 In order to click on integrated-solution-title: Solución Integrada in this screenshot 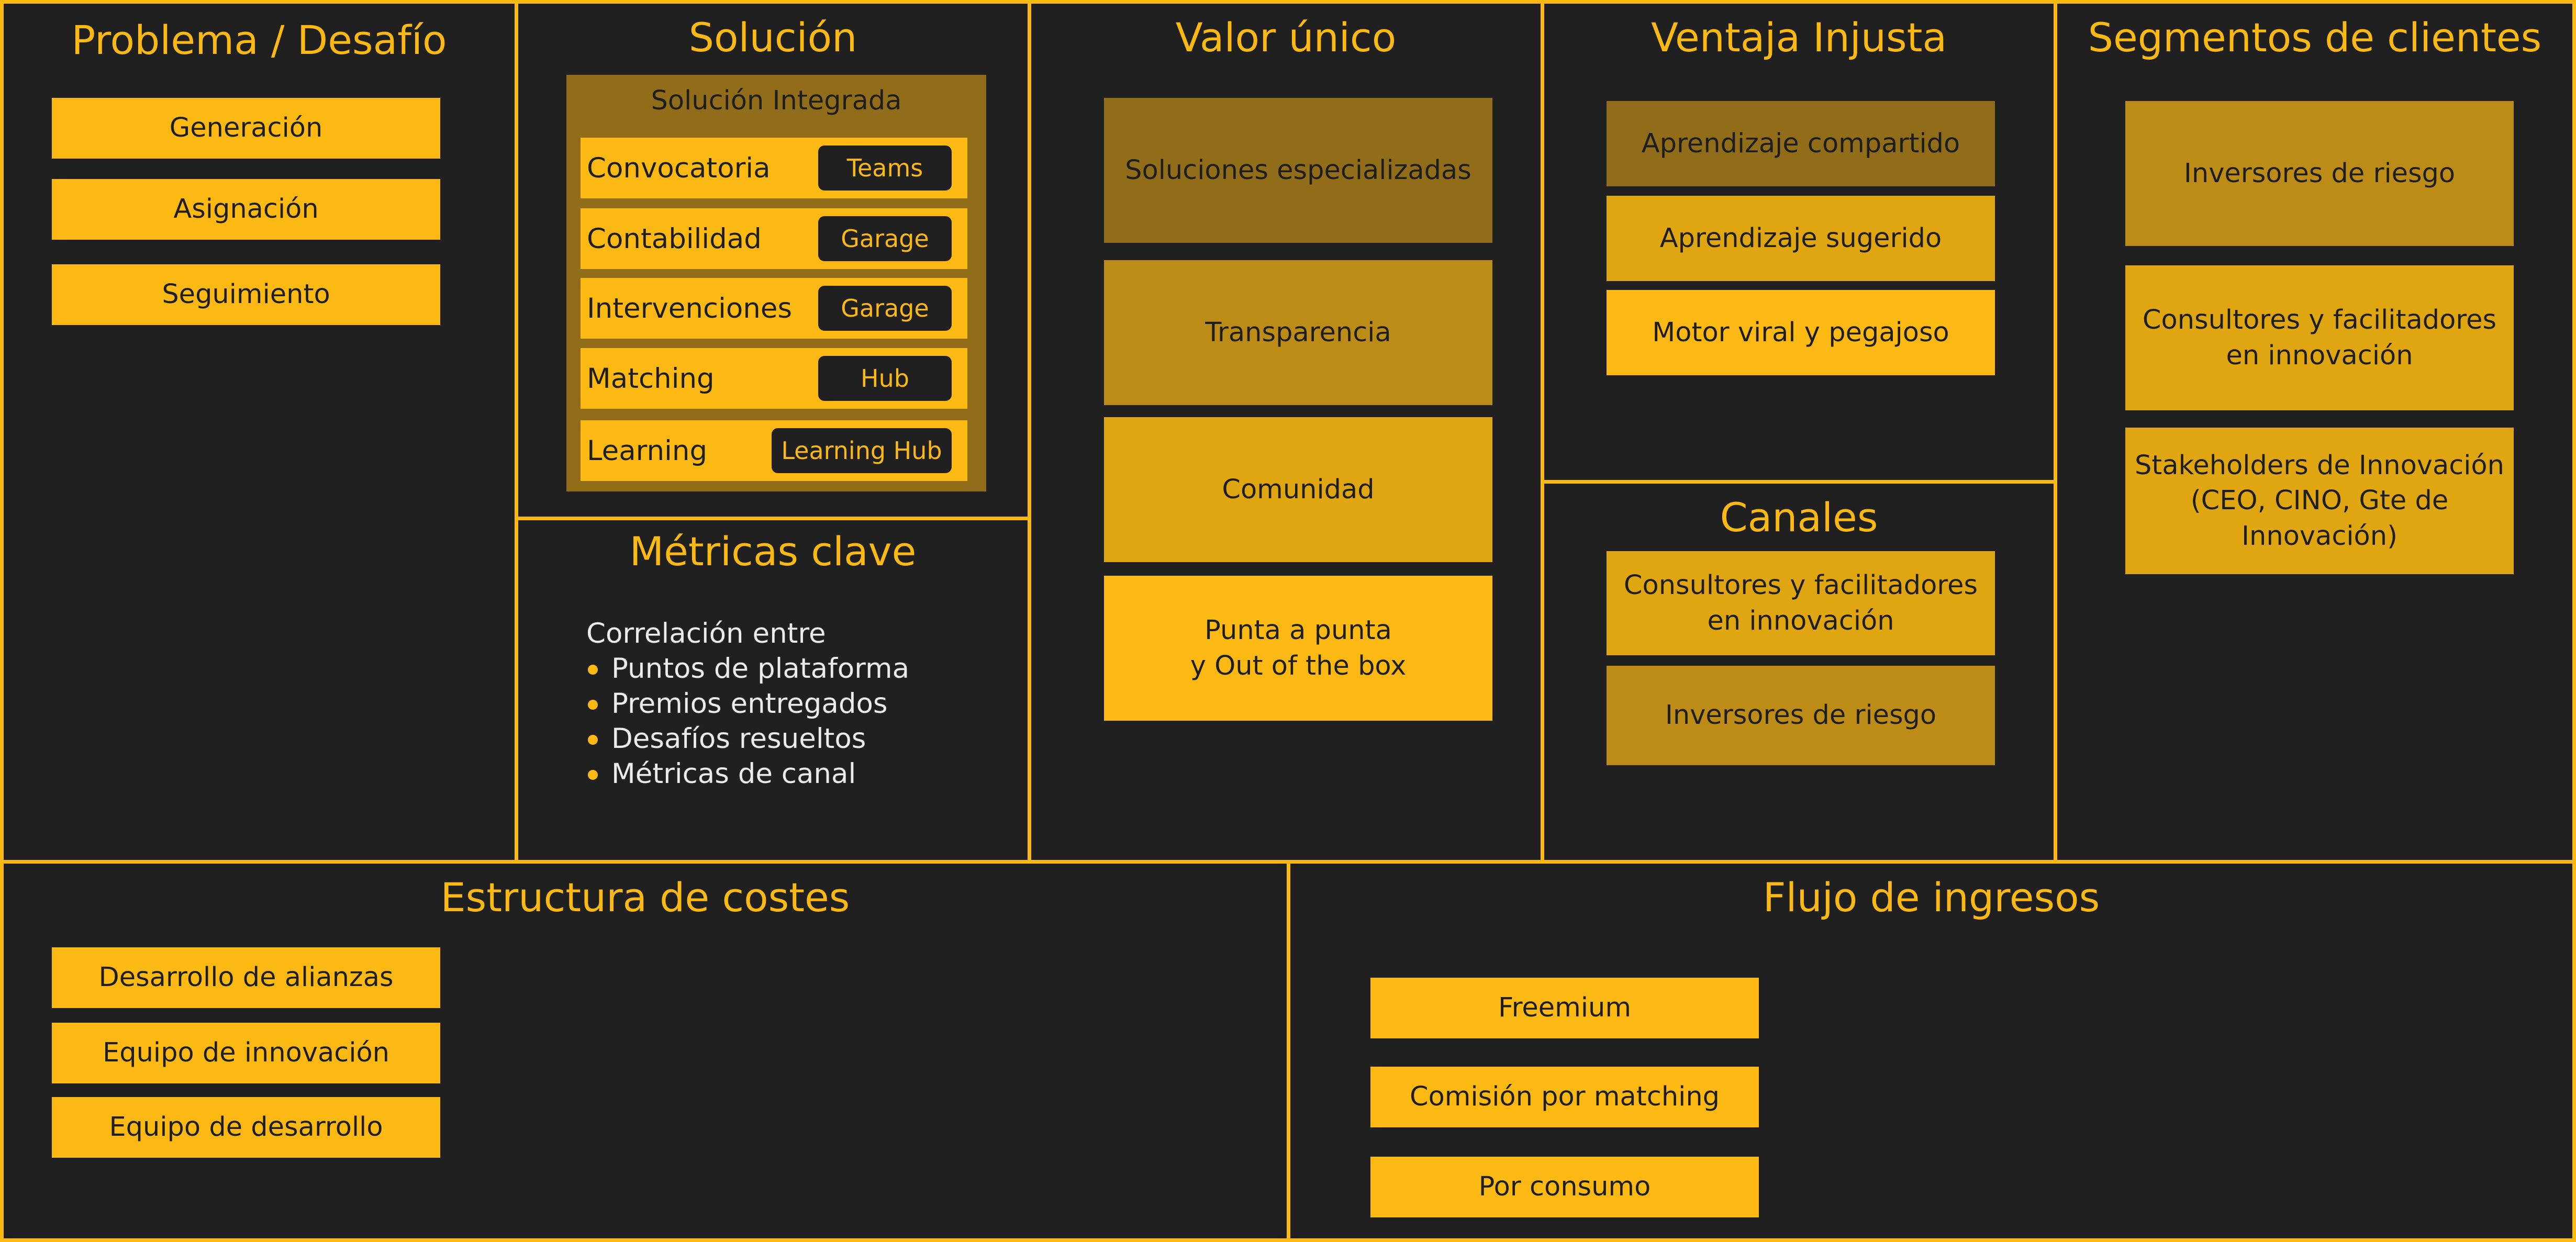, I will do `click(776, 100)`.